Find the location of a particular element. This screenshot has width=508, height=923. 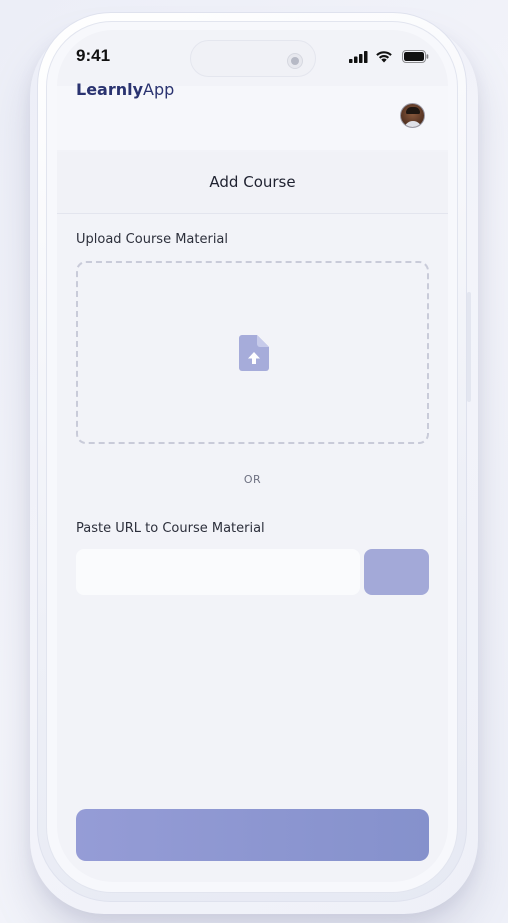

url-label: Paste URL to Course Material is located at coordinates (170, 528).